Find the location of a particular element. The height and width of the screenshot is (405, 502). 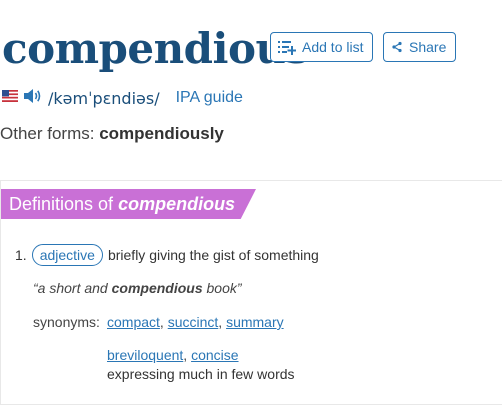

part-of-speech-badge: adjective is located at coordinates (67, 255).